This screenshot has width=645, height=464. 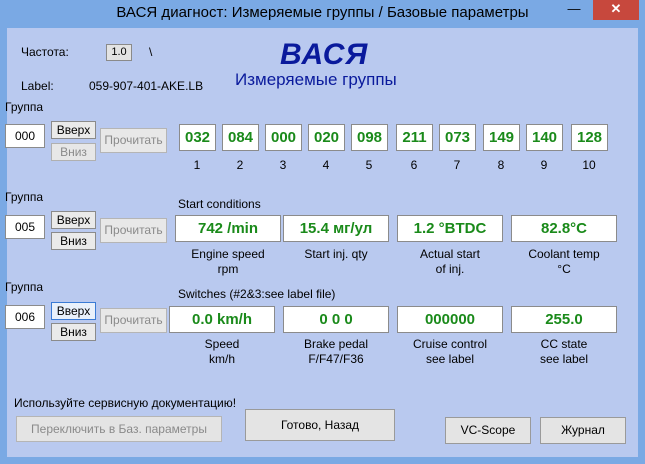 I want to click on measured-value: 032, so click(x=197, y=137).